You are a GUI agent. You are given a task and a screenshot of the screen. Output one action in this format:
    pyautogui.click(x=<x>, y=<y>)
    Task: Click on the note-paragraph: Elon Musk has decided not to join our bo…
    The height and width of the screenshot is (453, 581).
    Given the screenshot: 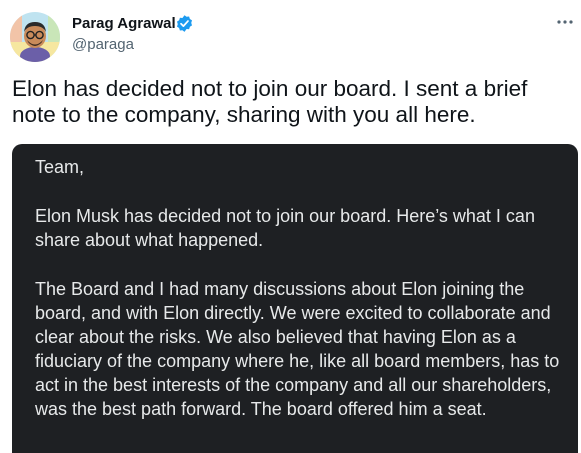 What is the action you would take?
    pyautogui.click(x=285, y=228)
    